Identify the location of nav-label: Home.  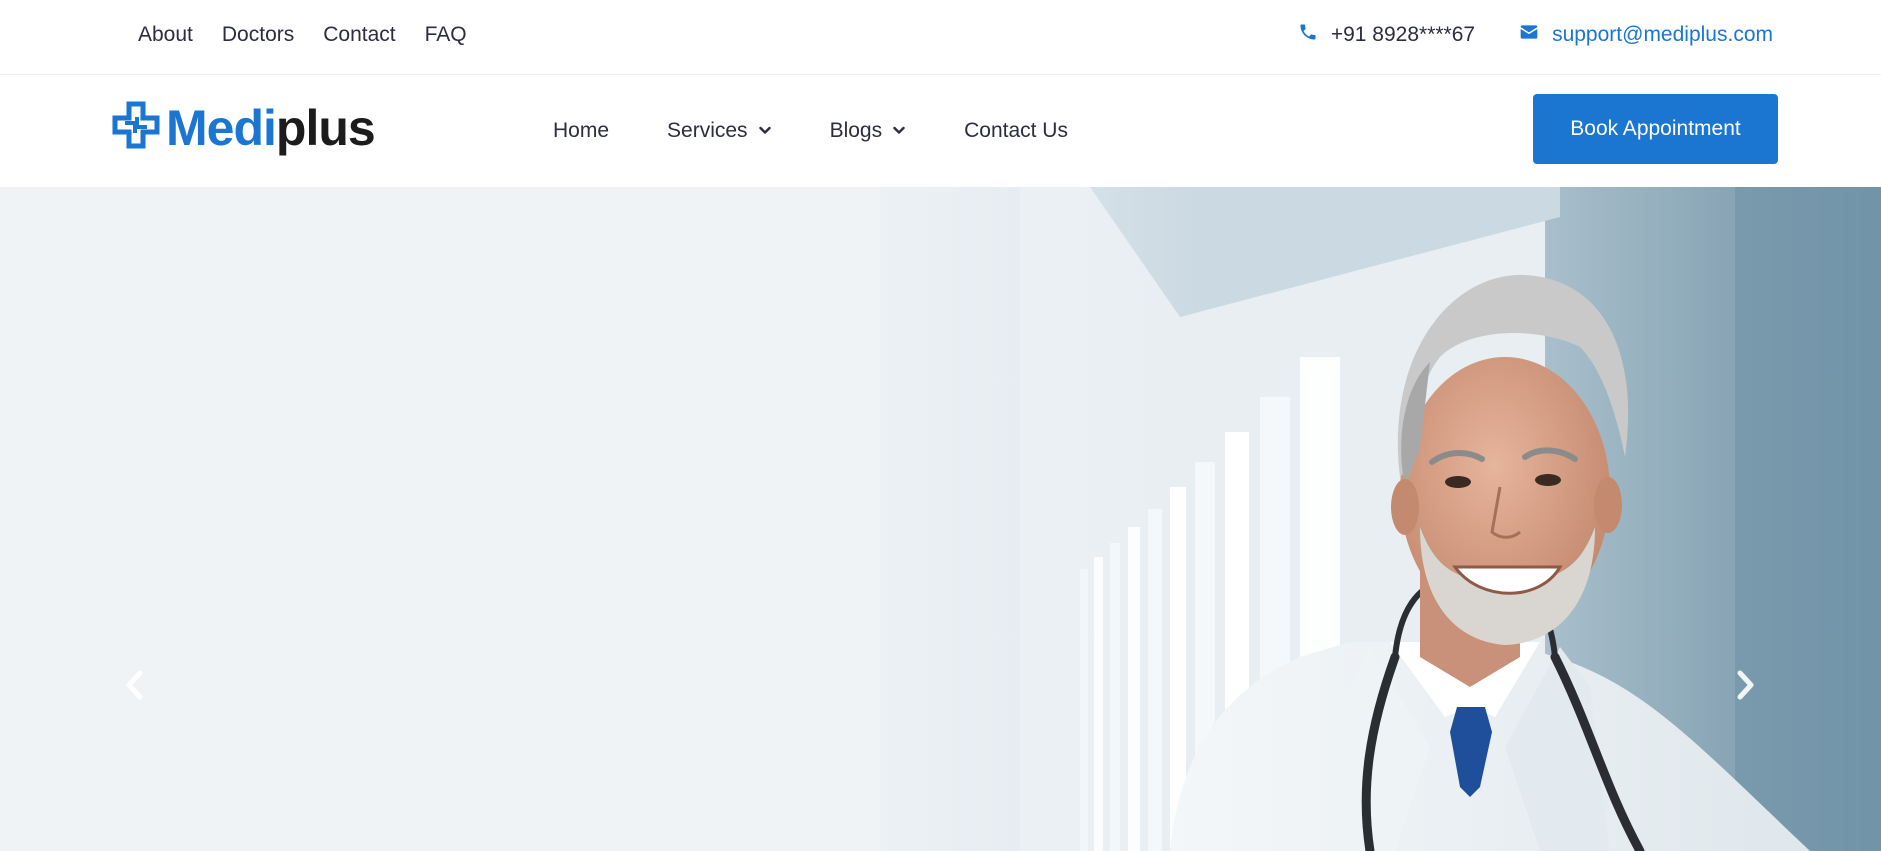
(581, 130).